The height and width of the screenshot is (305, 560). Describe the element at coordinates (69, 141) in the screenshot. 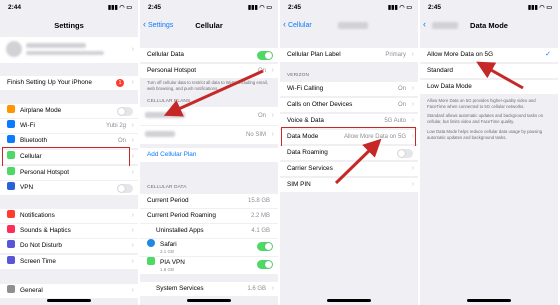

I see `settings-row-bluetooth: Bluetooth On ›` at that location.